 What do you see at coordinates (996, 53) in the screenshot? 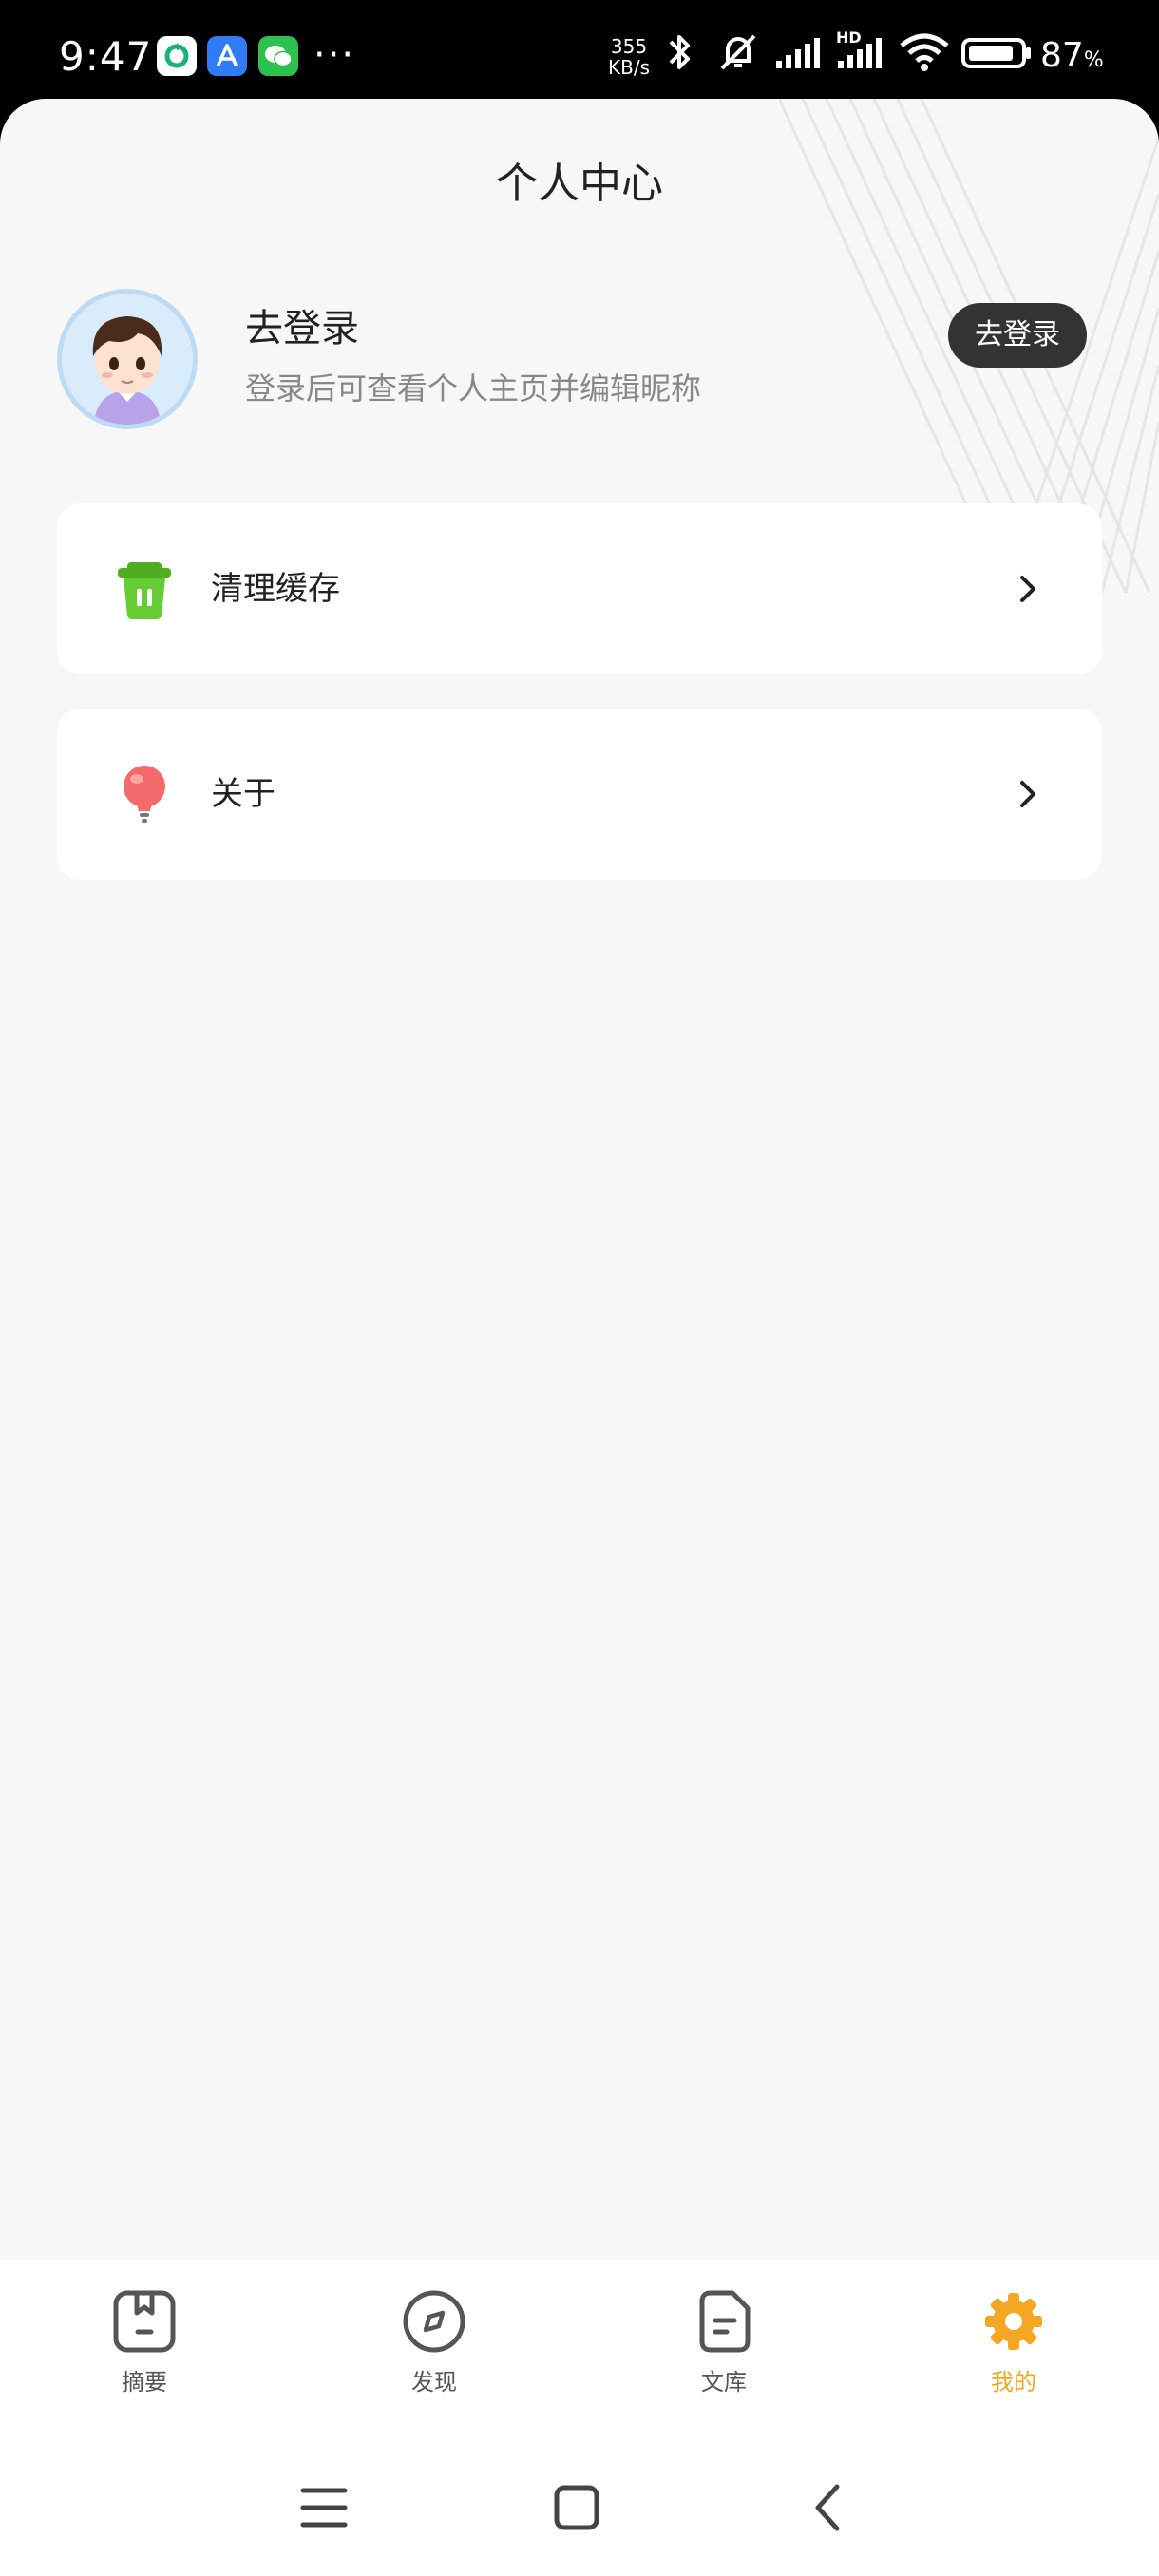
I see `battery-icon` at bounding box center [996, 53].